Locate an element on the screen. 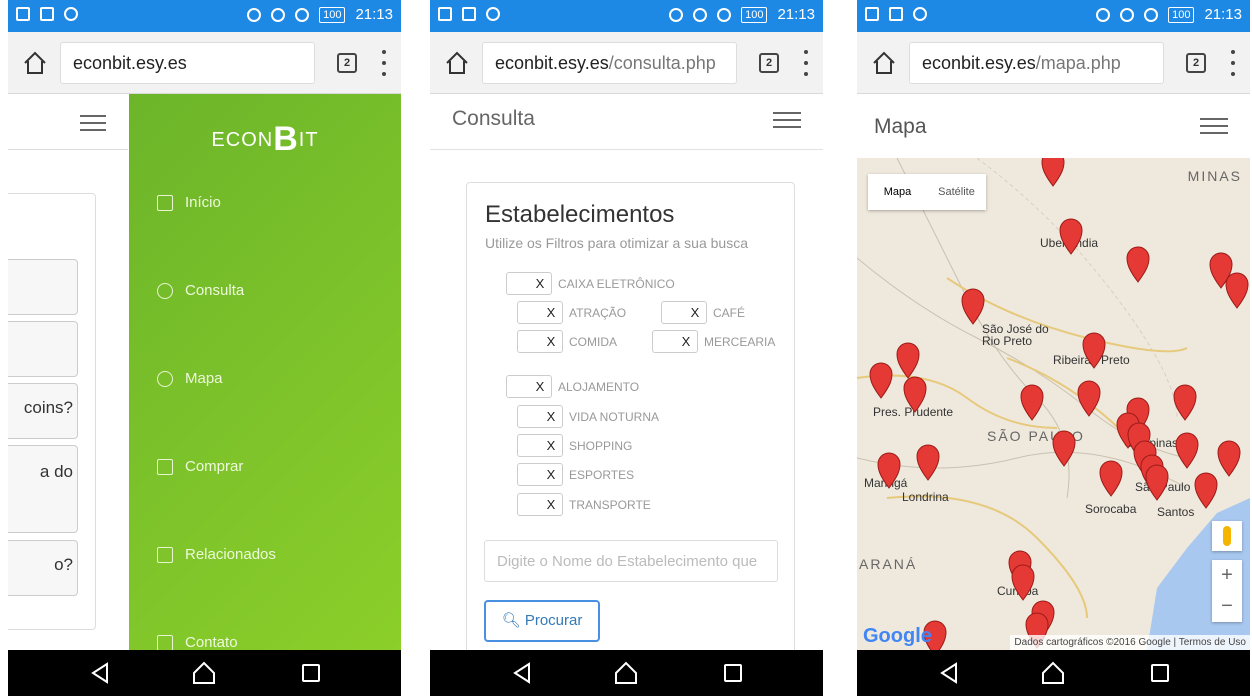 Image resolution: width=1252 pixels, height=696 pixels. faq-button-5: o? is located at coordinates (43, 568).